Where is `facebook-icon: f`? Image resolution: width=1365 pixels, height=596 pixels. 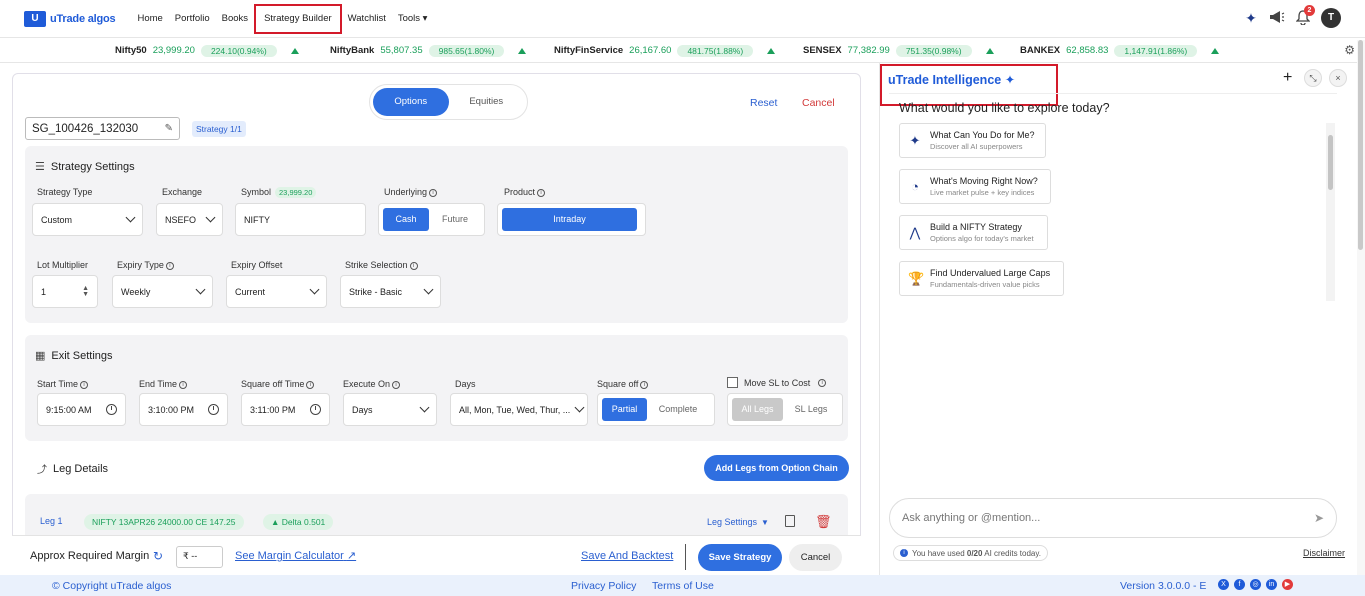 facebook-icon: f is located at coordinates (1239, 584).